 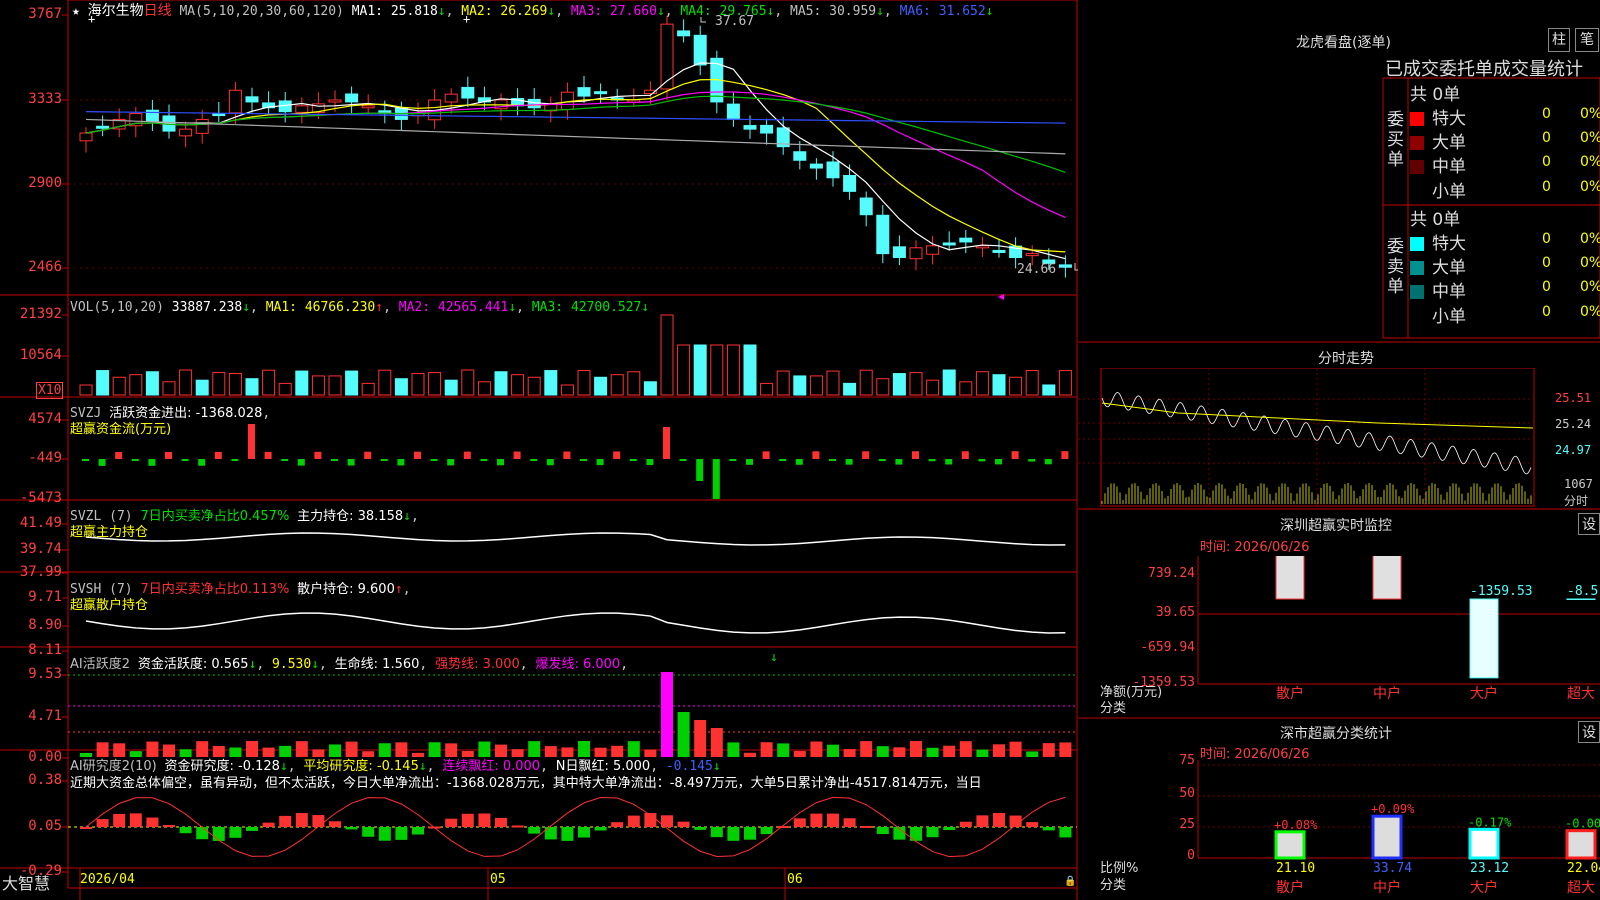 I want to click on retail-holding-line, so click(x=575, y=623).